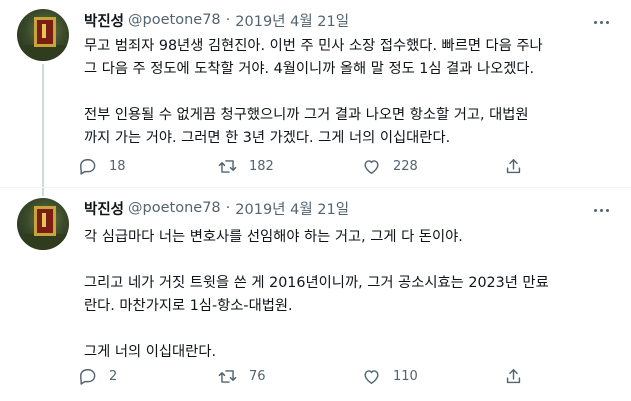 The width and height of the screenshot is (631, 401). What do you see at coordinates (257, 376) in the screenshot?
I see `retweet-count: 76` at bounding box center [257, 376].